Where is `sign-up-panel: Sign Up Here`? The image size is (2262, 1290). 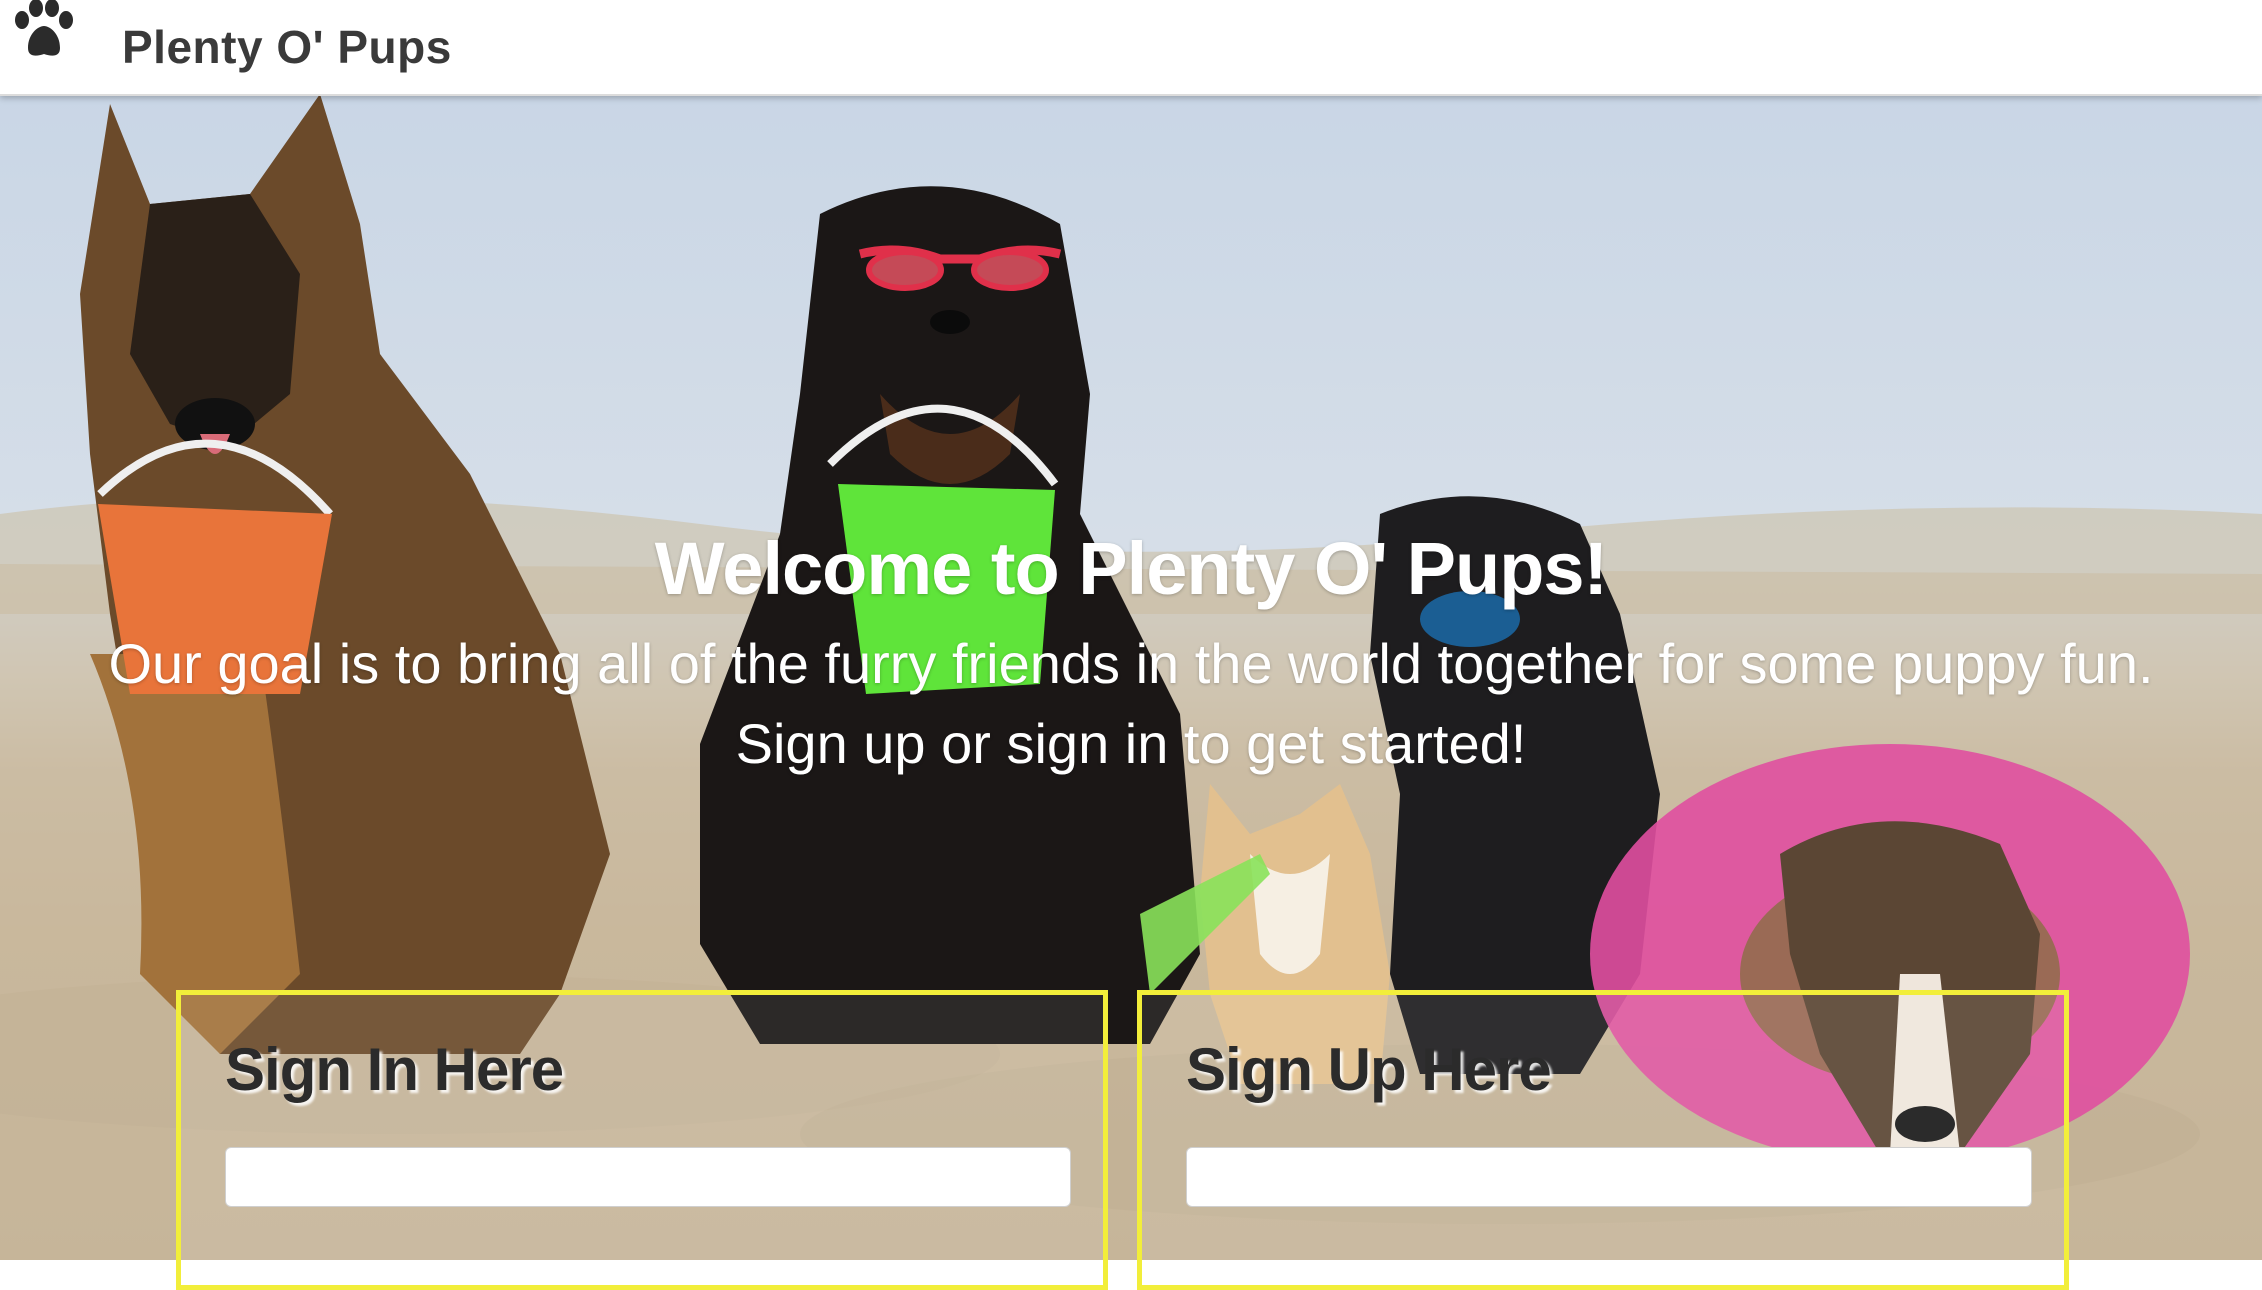
sign-up-panel: Sign Up Here is located at coordinates (1603, 1140).